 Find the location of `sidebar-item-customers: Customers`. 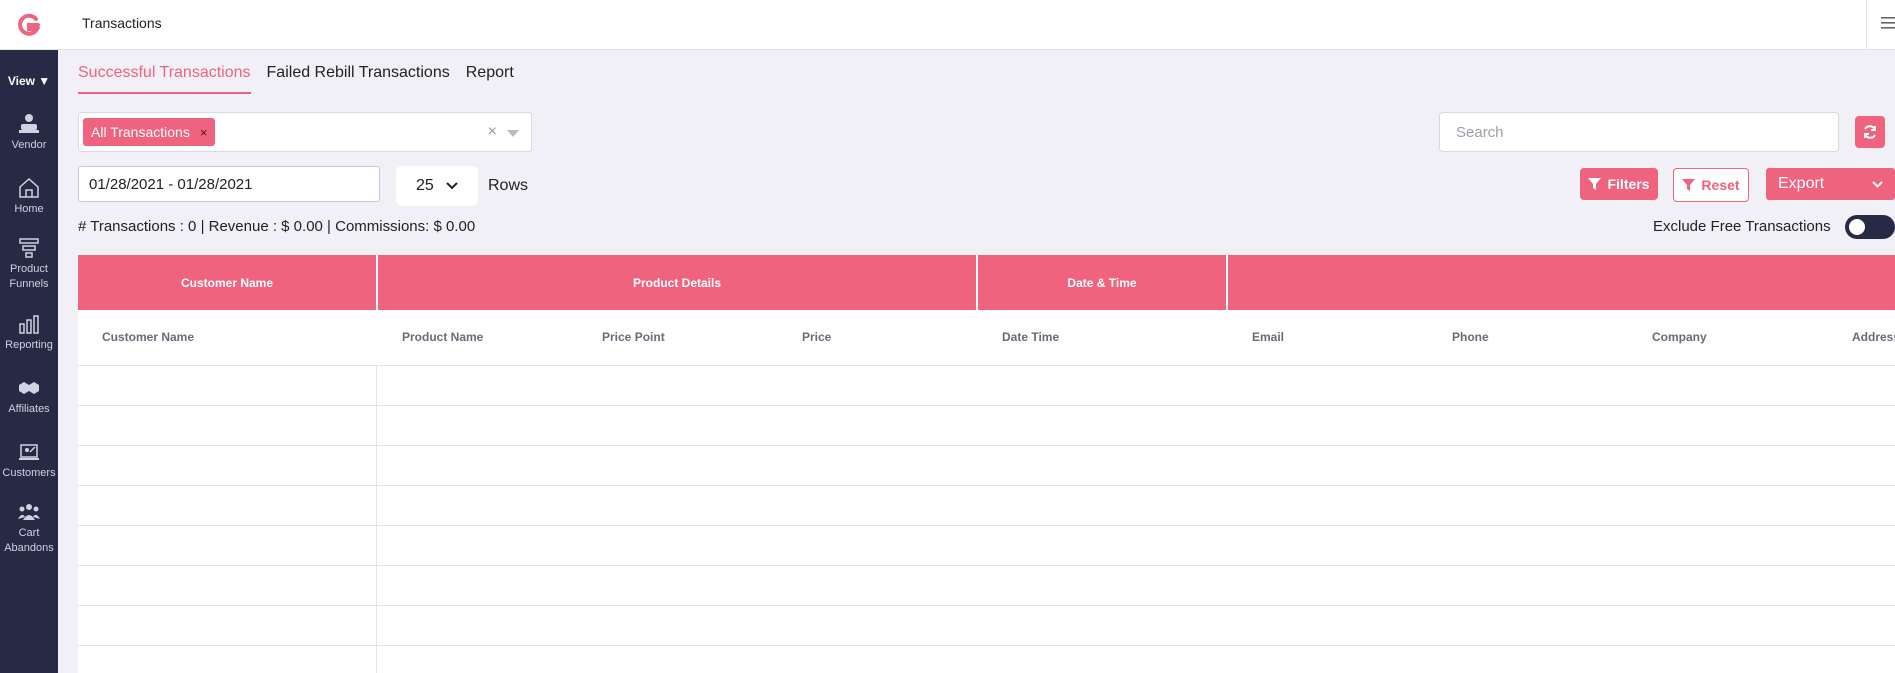

sidebar-item-customers: Customers is located at coordinates (29, 460).